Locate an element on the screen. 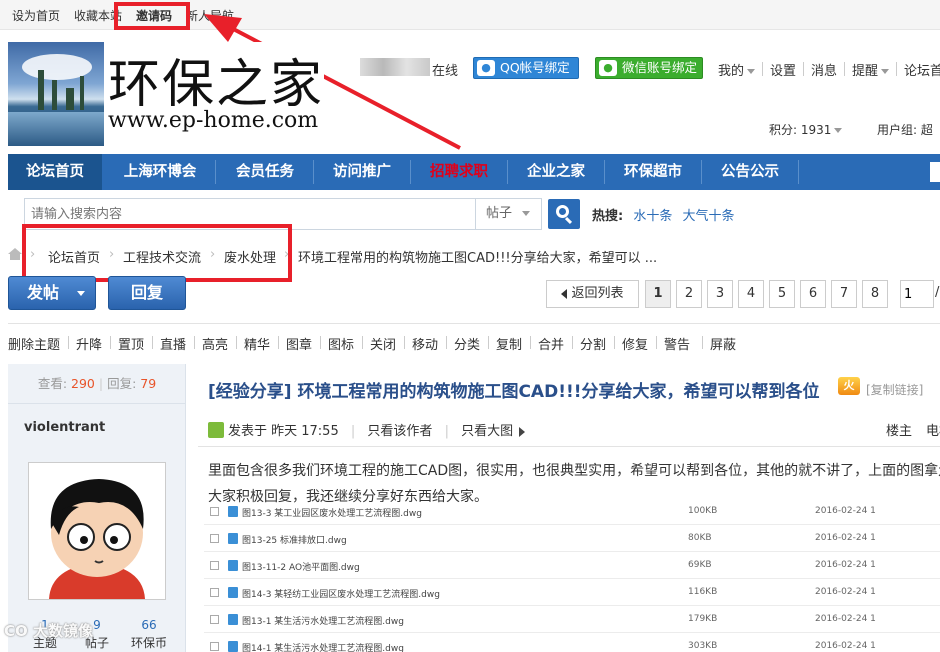 Image resolution: width=940 pixels, height=652 pixels. qq-bind-button: ● QQ帐号绑定 is located at coordinates (526, 68).